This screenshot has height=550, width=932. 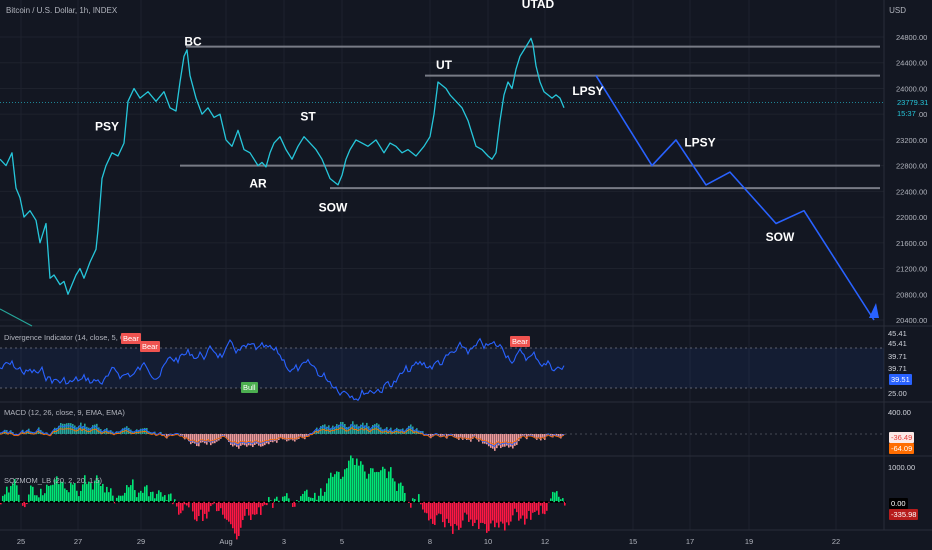 What do you see at coordinates (308, 117) in the screenshot?
I see `annotation-label: ST` at bounding box center [308, 117].